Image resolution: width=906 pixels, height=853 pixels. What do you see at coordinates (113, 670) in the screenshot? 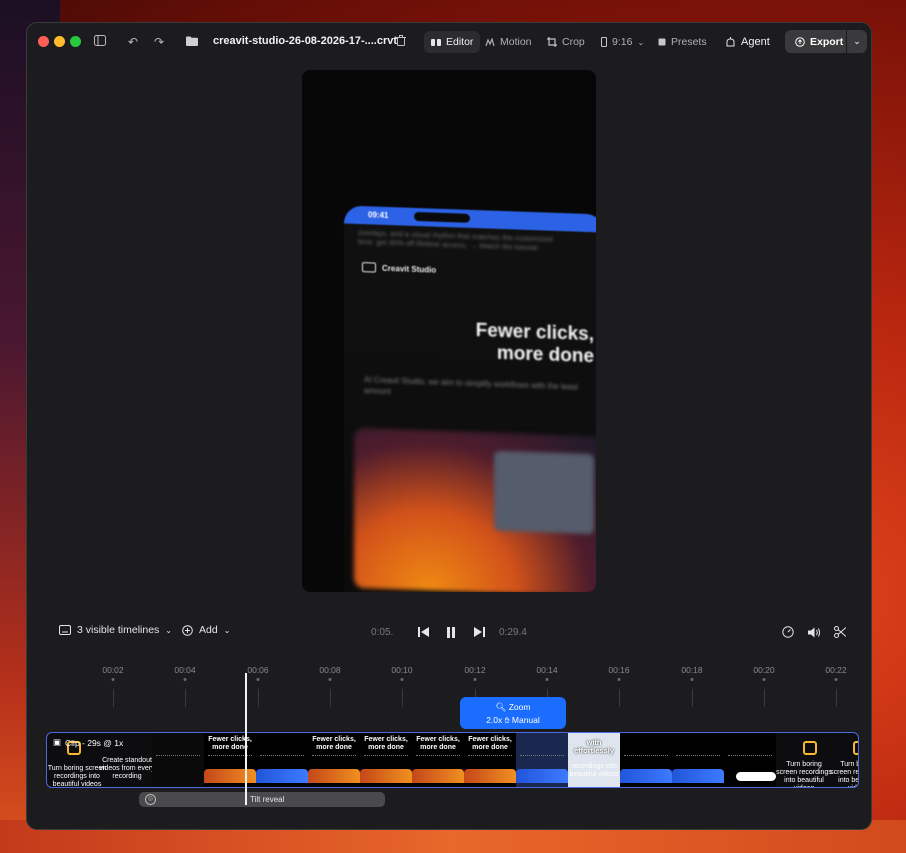
I see `ruler-tick: 00:02` at bounding box center [113, 670].